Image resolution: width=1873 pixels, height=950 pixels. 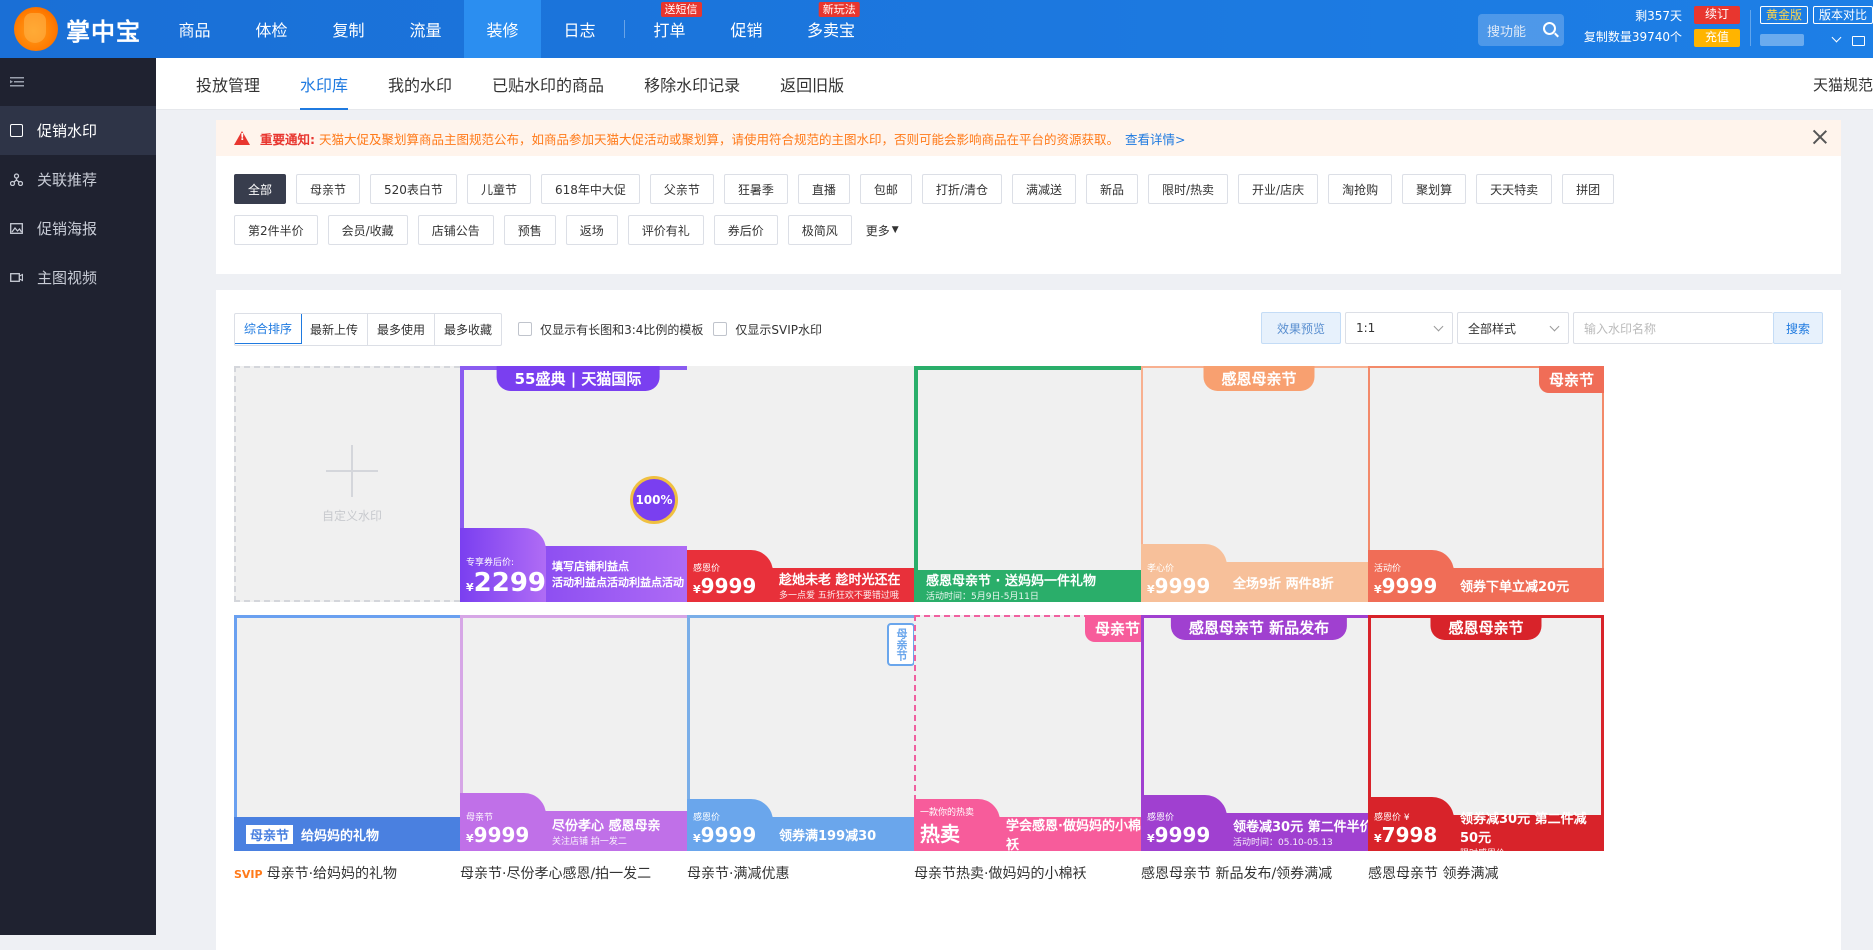 What do you see at coordinates (1588, 189) in the screenshot?
I see `category-tag: 拼团` at bounding box center [1588, 189].